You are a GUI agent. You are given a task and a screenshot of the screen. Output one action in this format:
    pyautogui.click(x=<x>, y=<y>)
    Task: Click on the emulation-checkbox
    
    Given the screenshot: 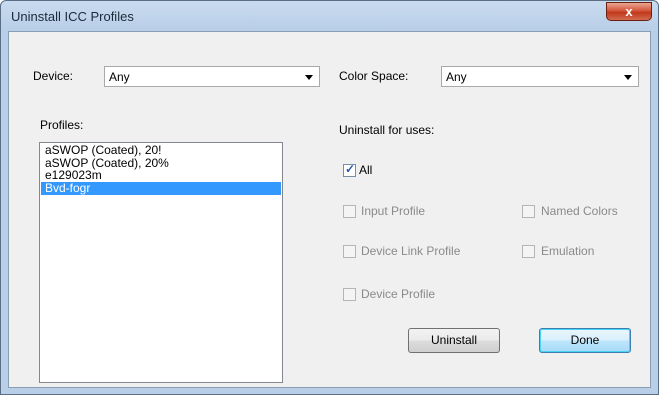 What is the action you would take?
    pyautogui.click(x=528, y=251)
    